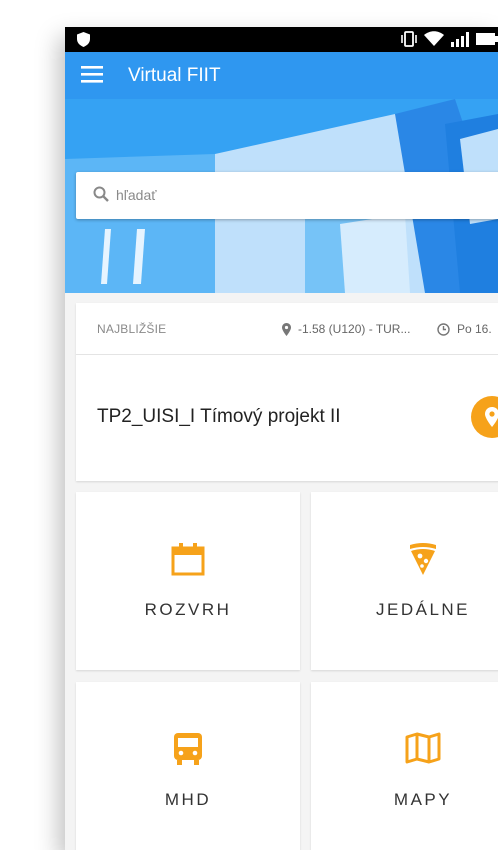 Image resolution: width=498 pixels, height=850 pixels. What do you see at coordinates (404, 766) in the screenshot?
I see `tile-mapy: MAPY` at bounding box center [404, 766].